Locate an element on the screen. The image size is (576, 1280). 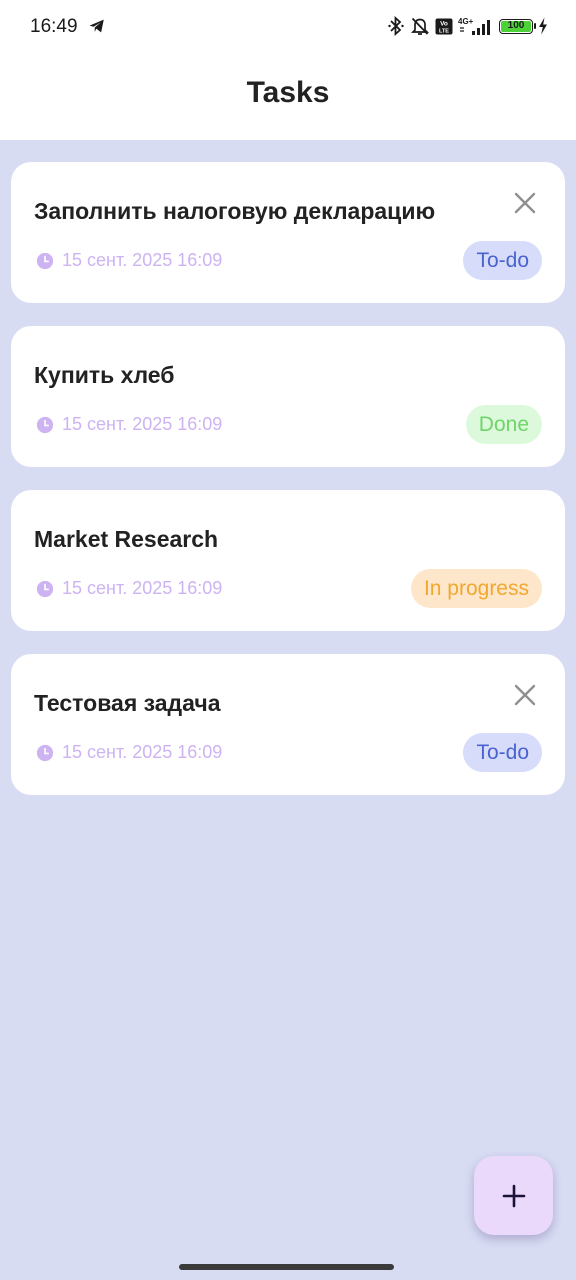
task-title: Заполнить налоговую декларацию is located at coordinates (235, 211).